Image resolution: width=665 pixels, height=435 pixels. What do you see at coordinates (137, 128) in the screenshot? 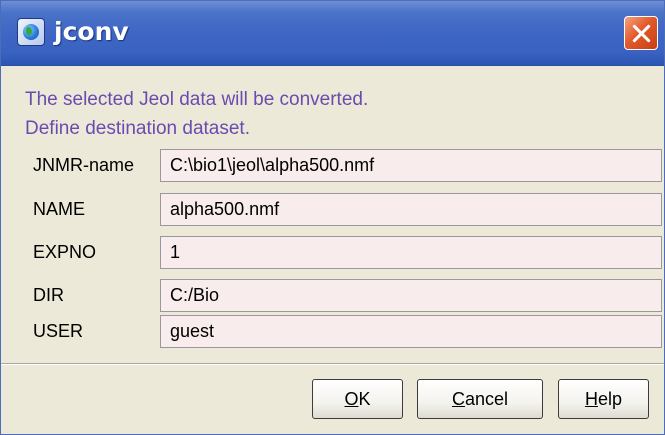
I see `message-line-2: Define destination dataset.` at bounding box center [137, 128].